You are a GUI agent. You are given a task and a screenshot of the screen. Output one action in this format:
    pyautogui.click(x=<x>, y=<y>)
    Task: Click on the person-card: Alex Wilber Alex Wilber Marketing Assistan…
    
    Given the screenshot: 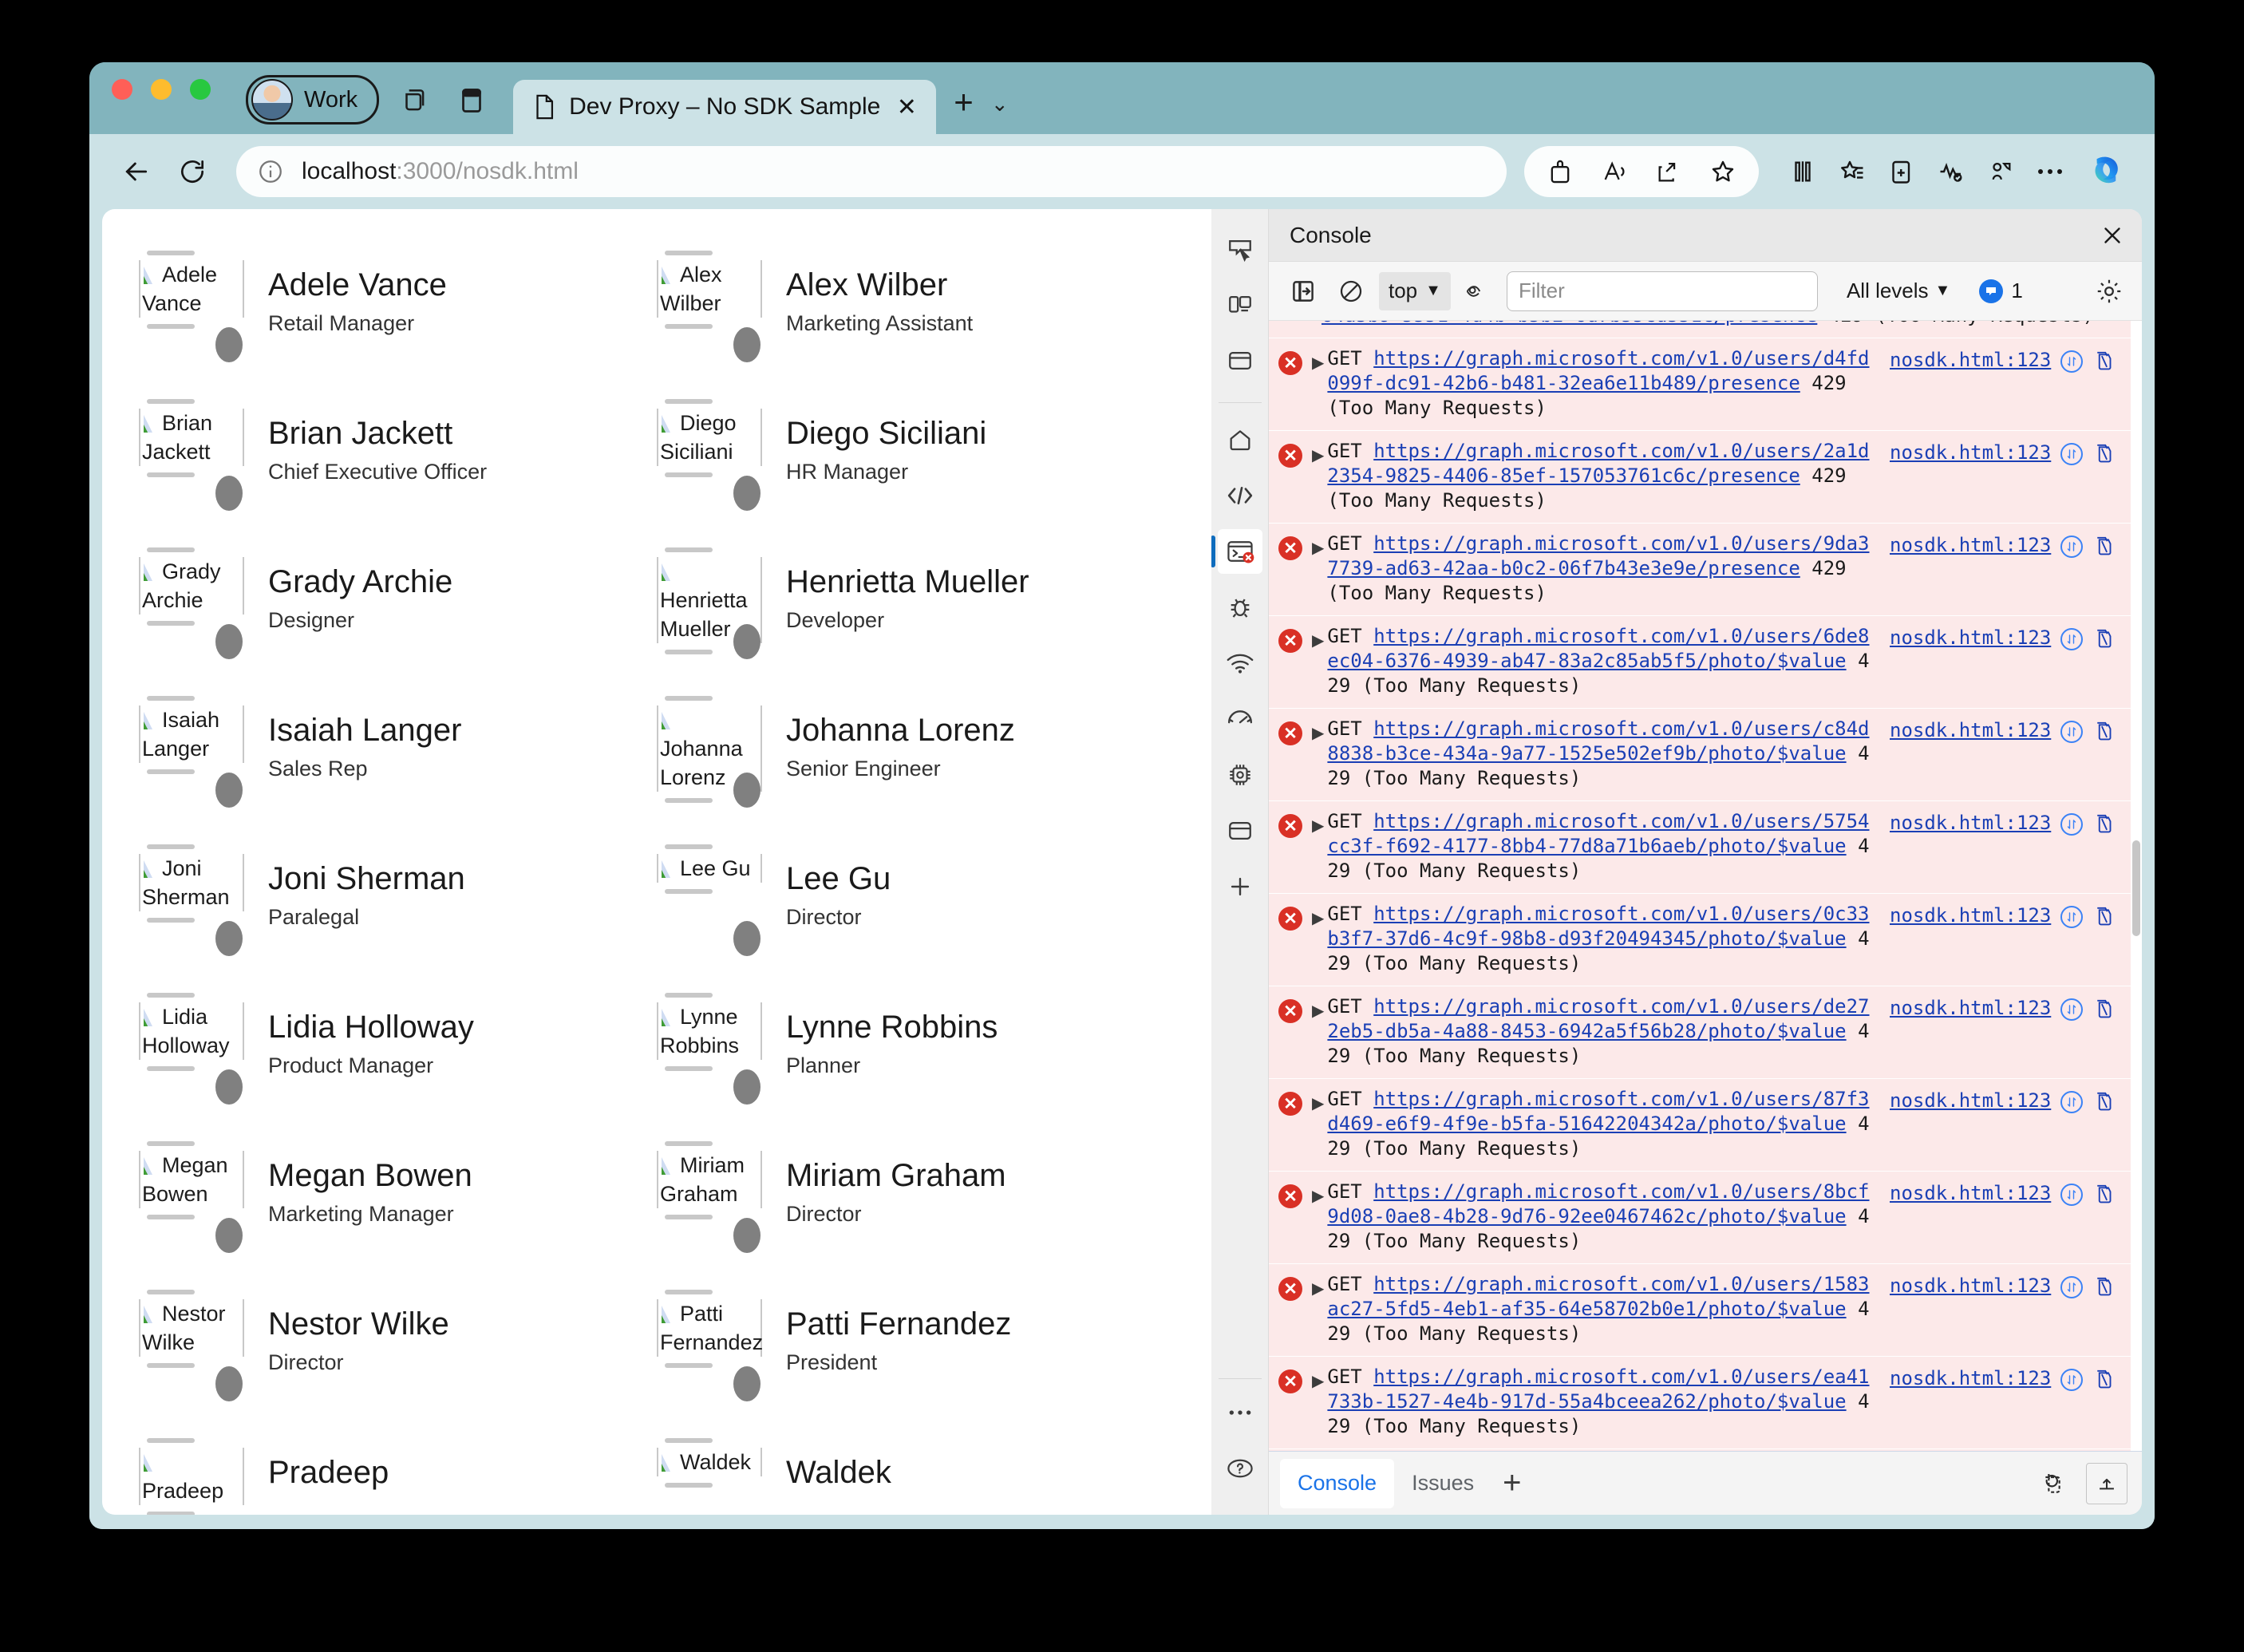 What is the action you would take?
    pyautogui.click(x=916, y=312)
    